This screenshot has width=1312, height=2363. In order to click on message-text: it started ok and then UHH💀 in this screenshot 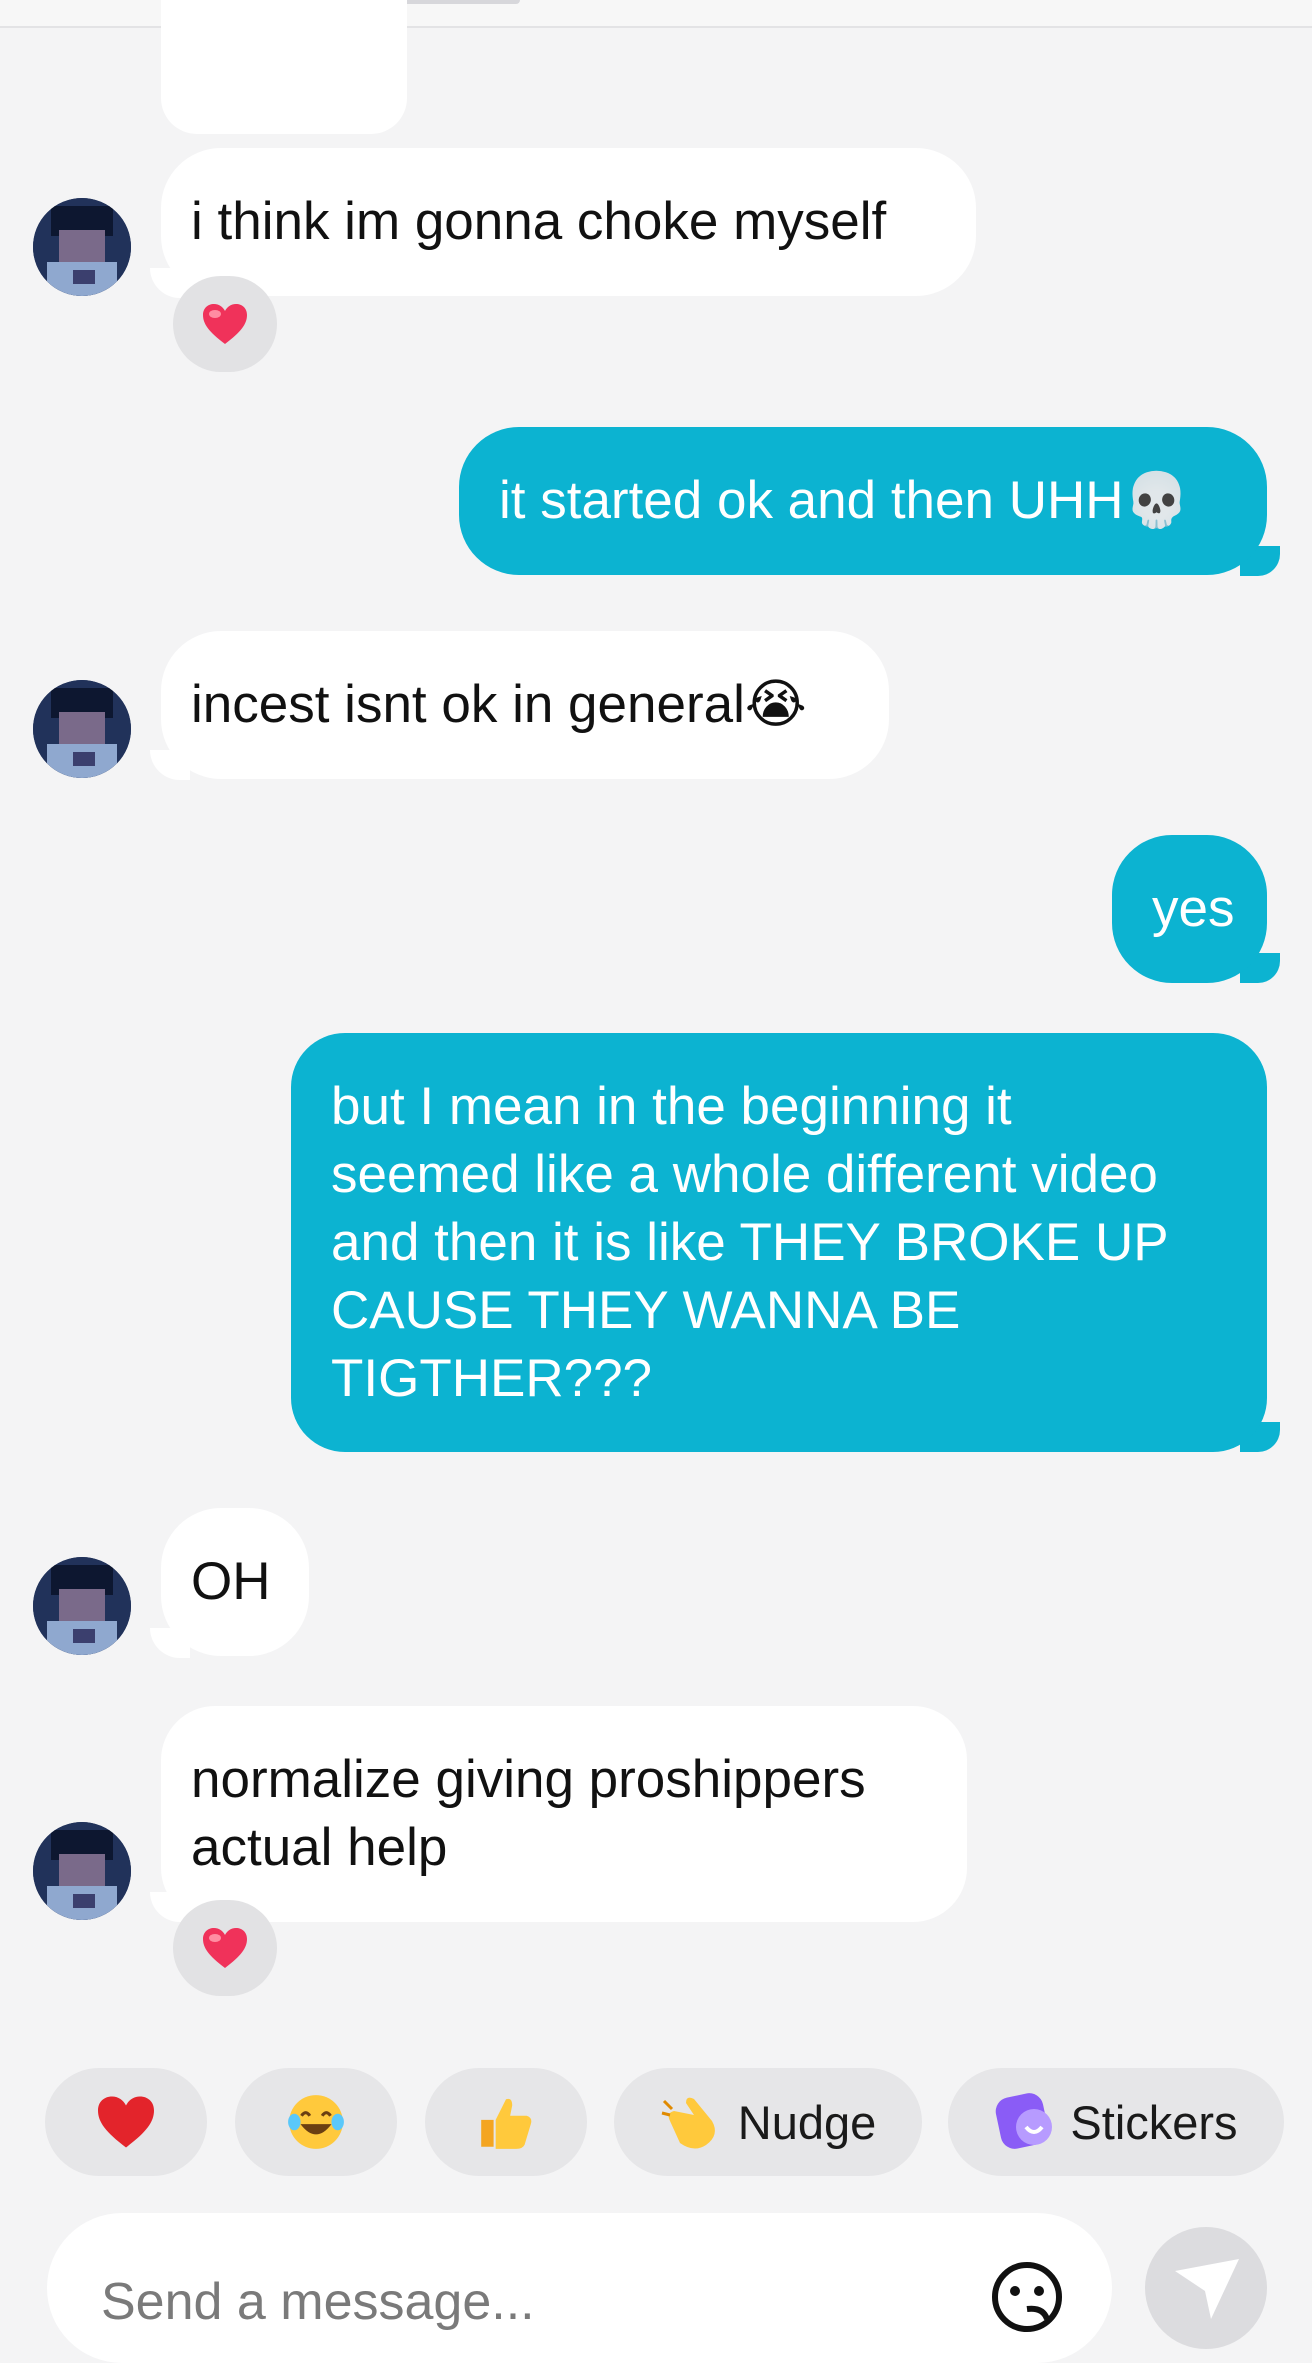, I will do `click(844, 500)`.